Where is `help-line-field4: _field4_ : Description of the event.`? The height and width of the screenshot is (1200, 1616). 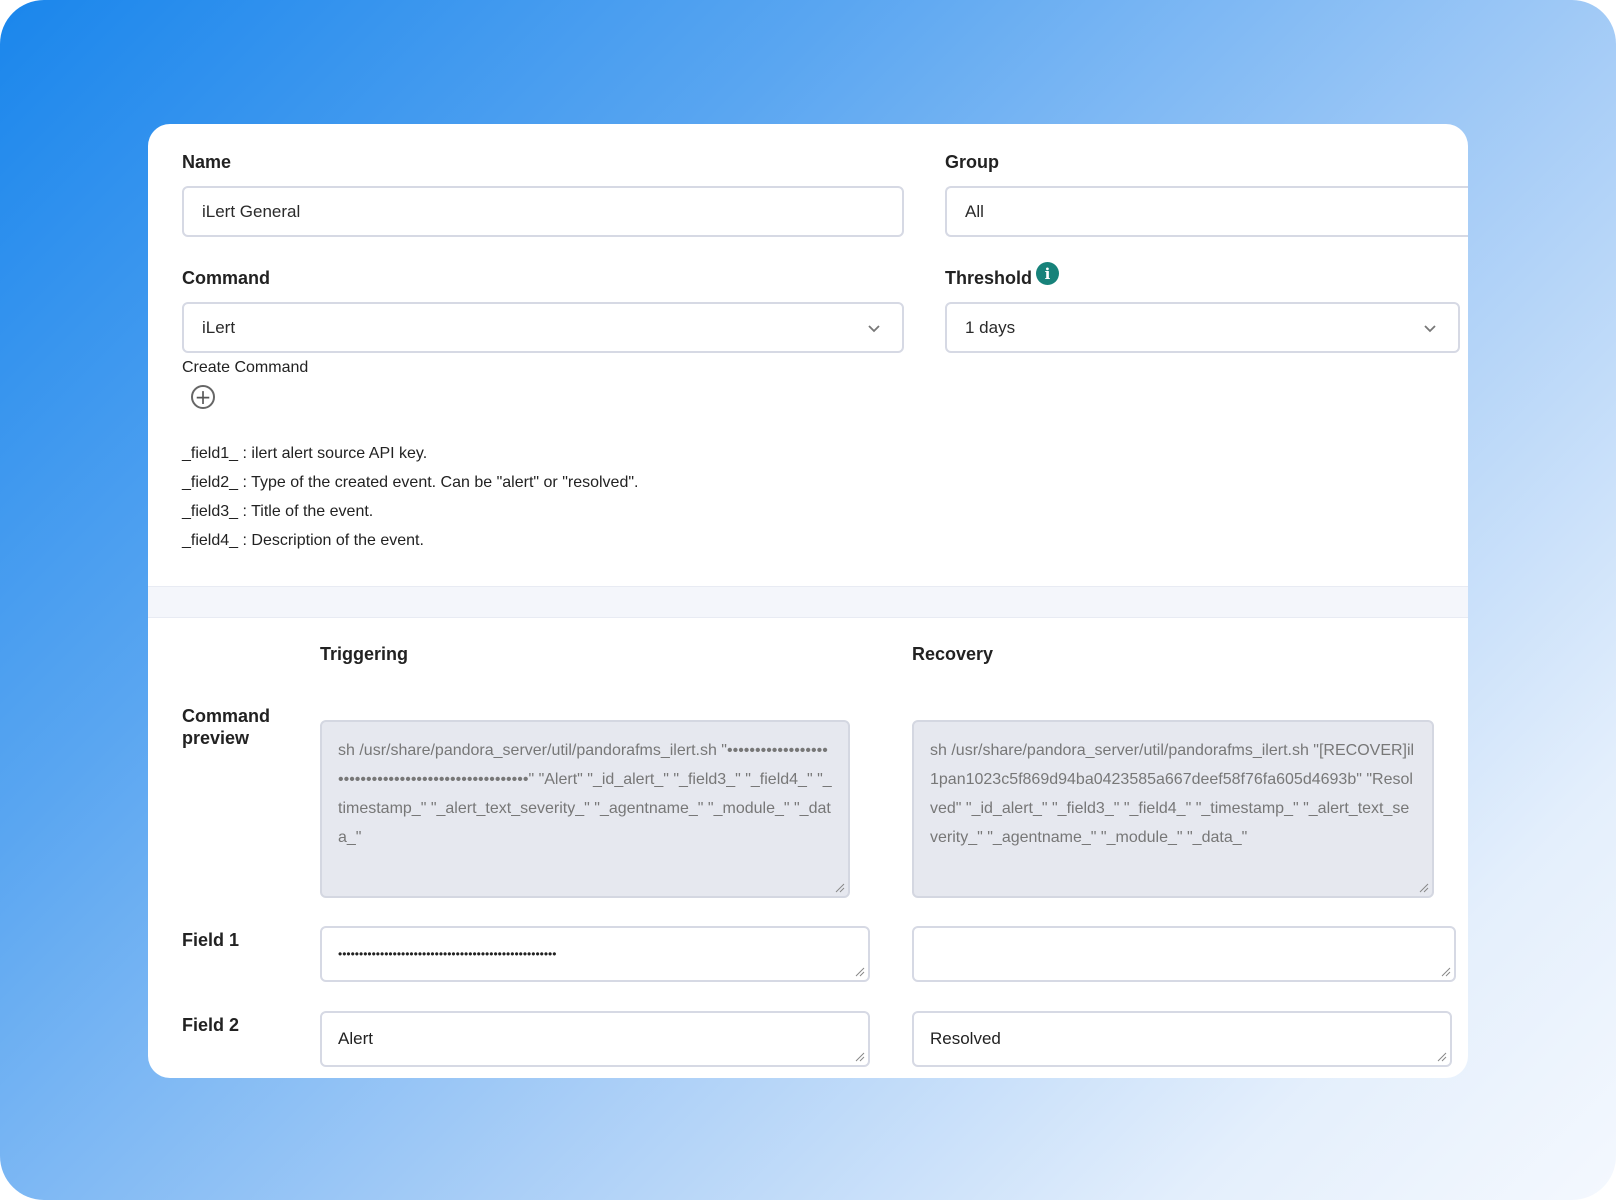 help-line-field4: _field4_ : Description of the event. is located at coordinates (303, 540).